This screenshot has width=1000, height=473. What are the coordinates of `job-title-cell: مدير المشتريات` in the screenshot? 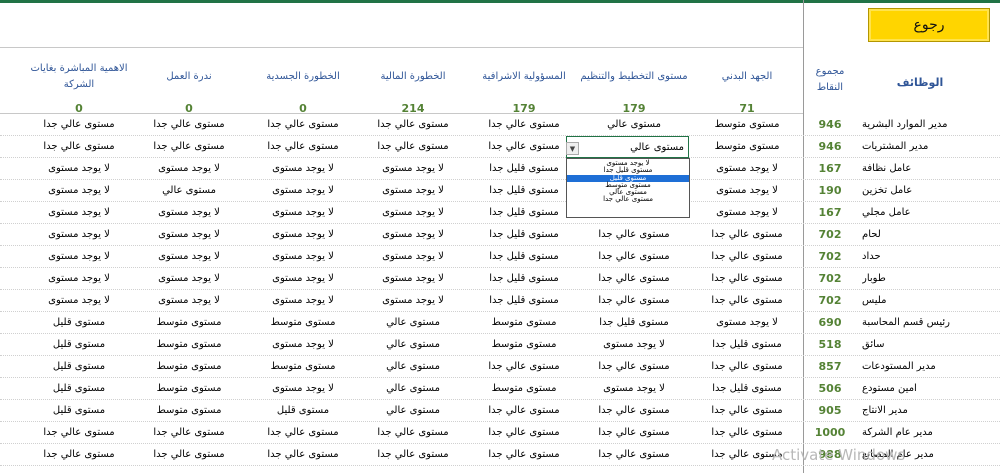 It's located at (931, 146).